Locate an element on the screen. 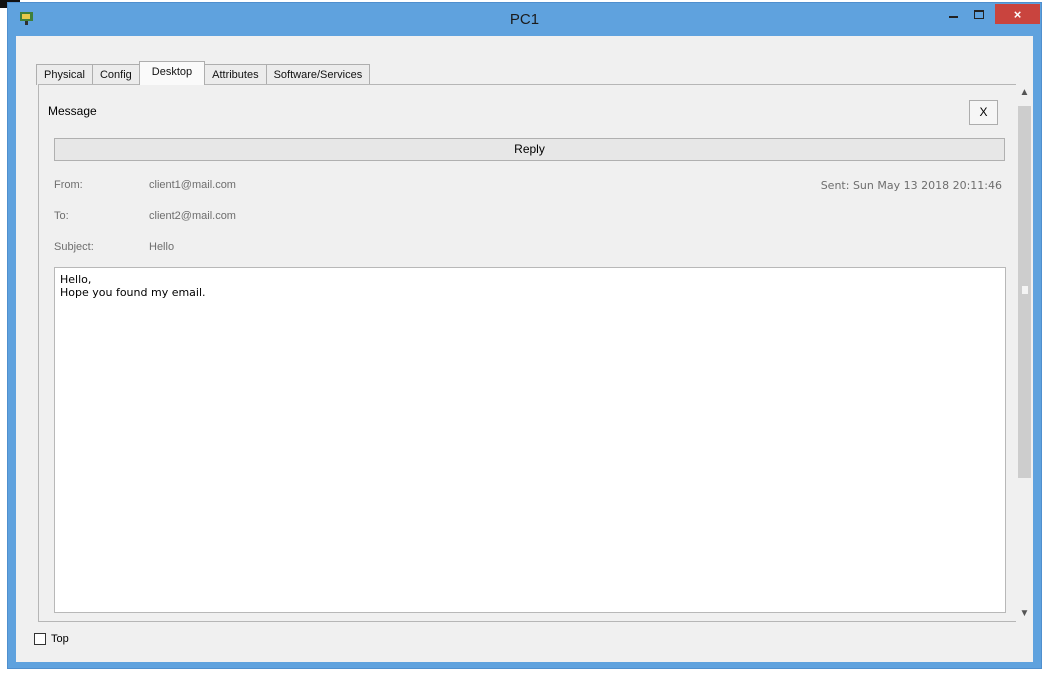 The width and height of the screenshot is (1049, 673). titlebar: PC1 × is located at coordinates (524, 20).